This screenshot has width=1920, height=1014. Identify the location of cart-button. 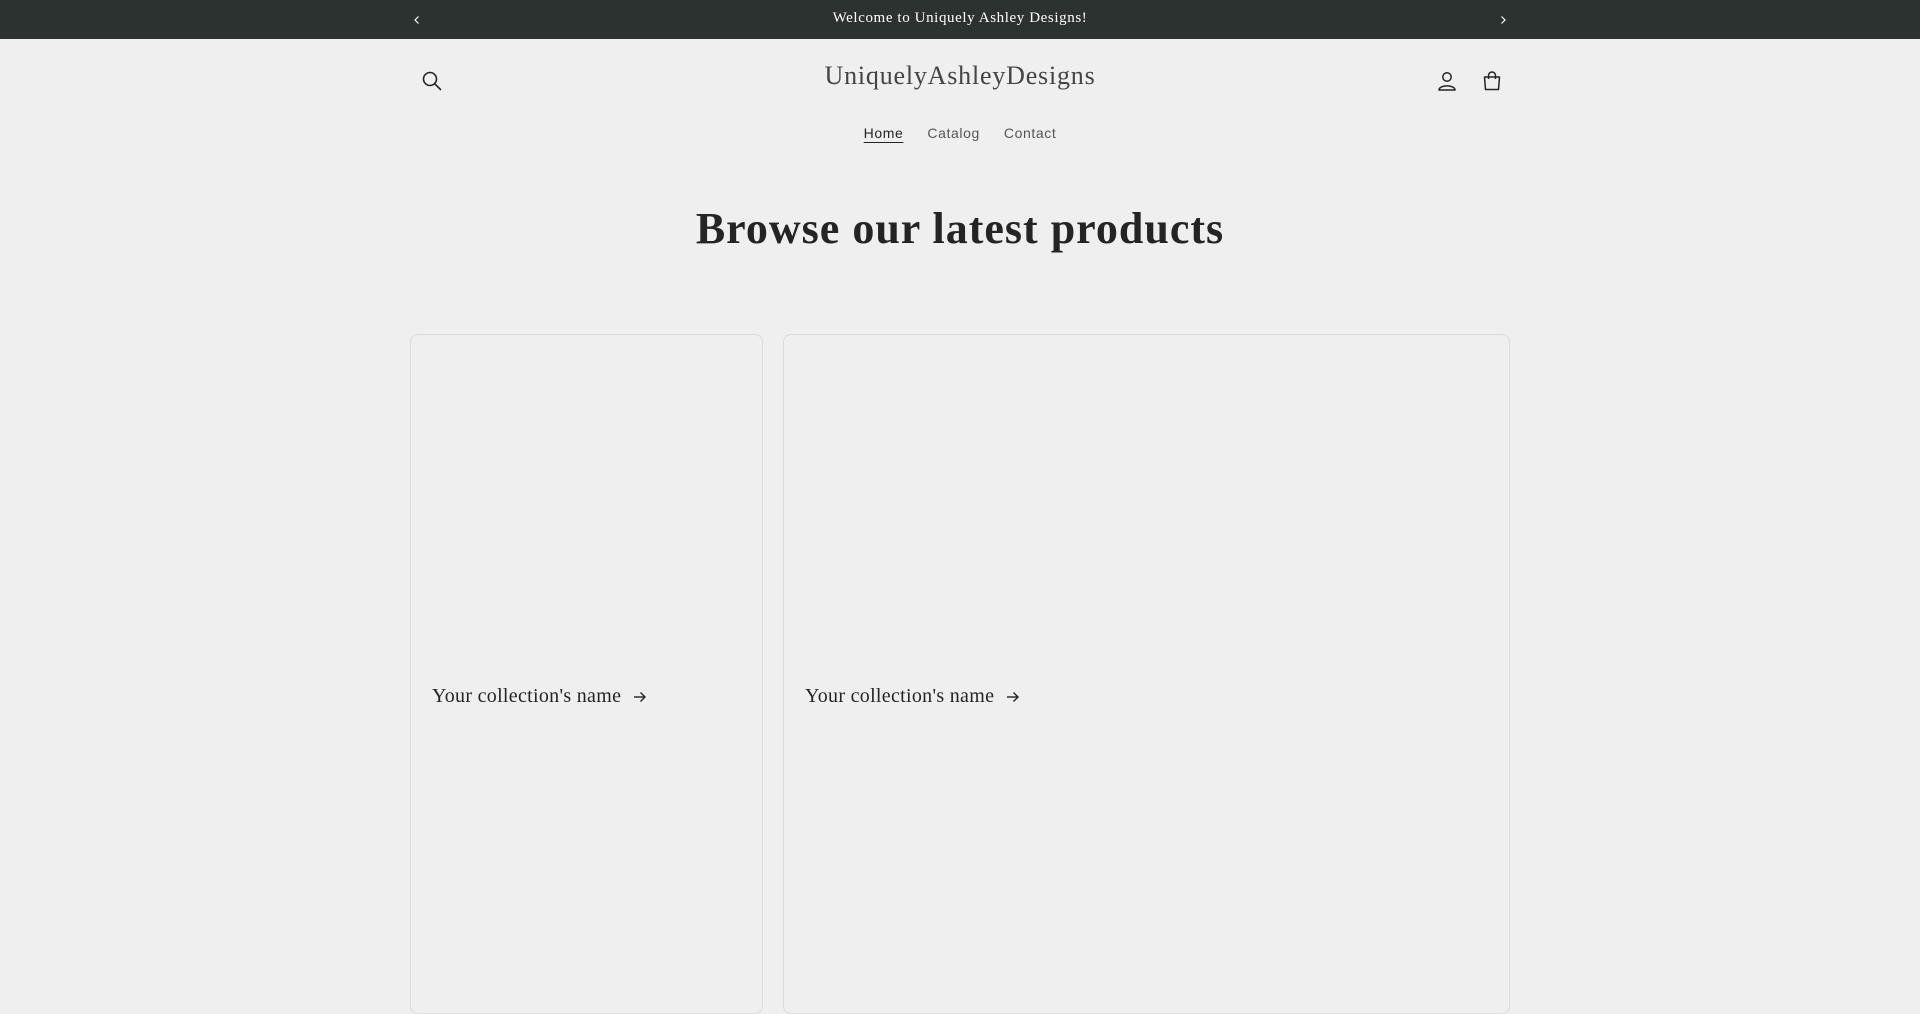
(1492, 81).